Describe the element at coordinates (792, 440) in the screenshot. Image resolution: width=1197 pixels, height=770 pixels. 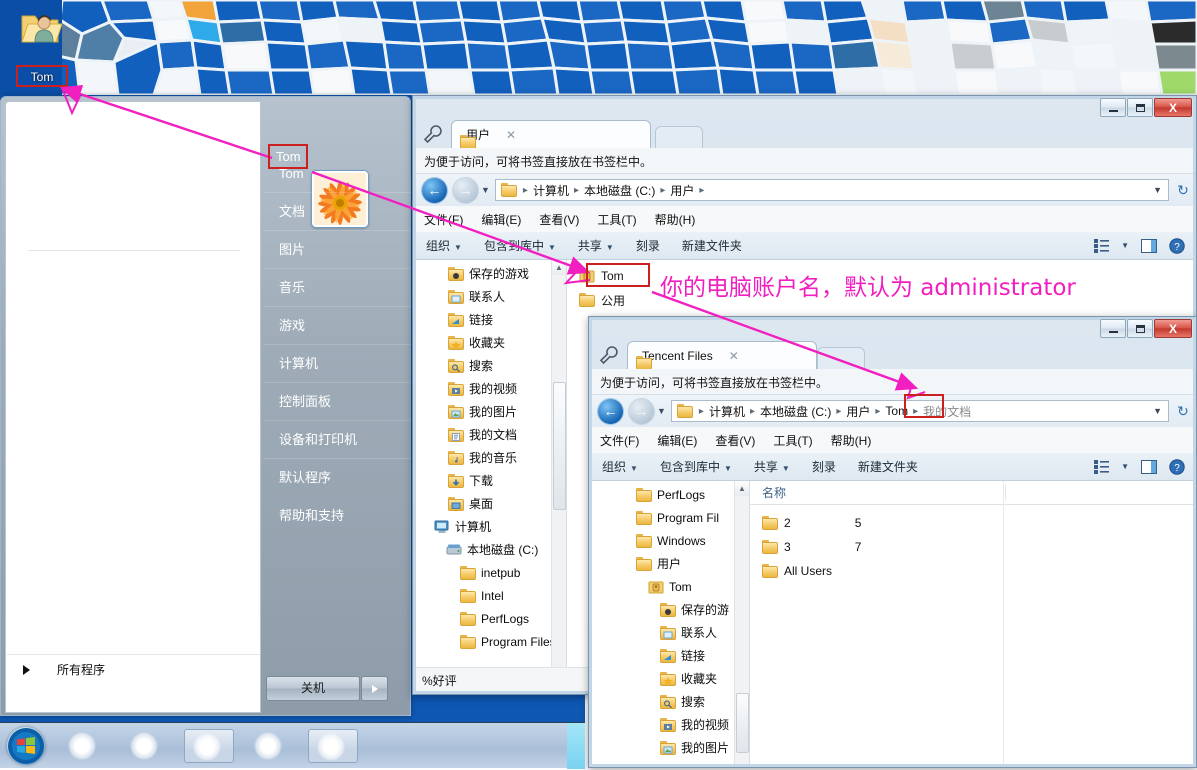
I see `menu-tools: 工具(T)` at that location.